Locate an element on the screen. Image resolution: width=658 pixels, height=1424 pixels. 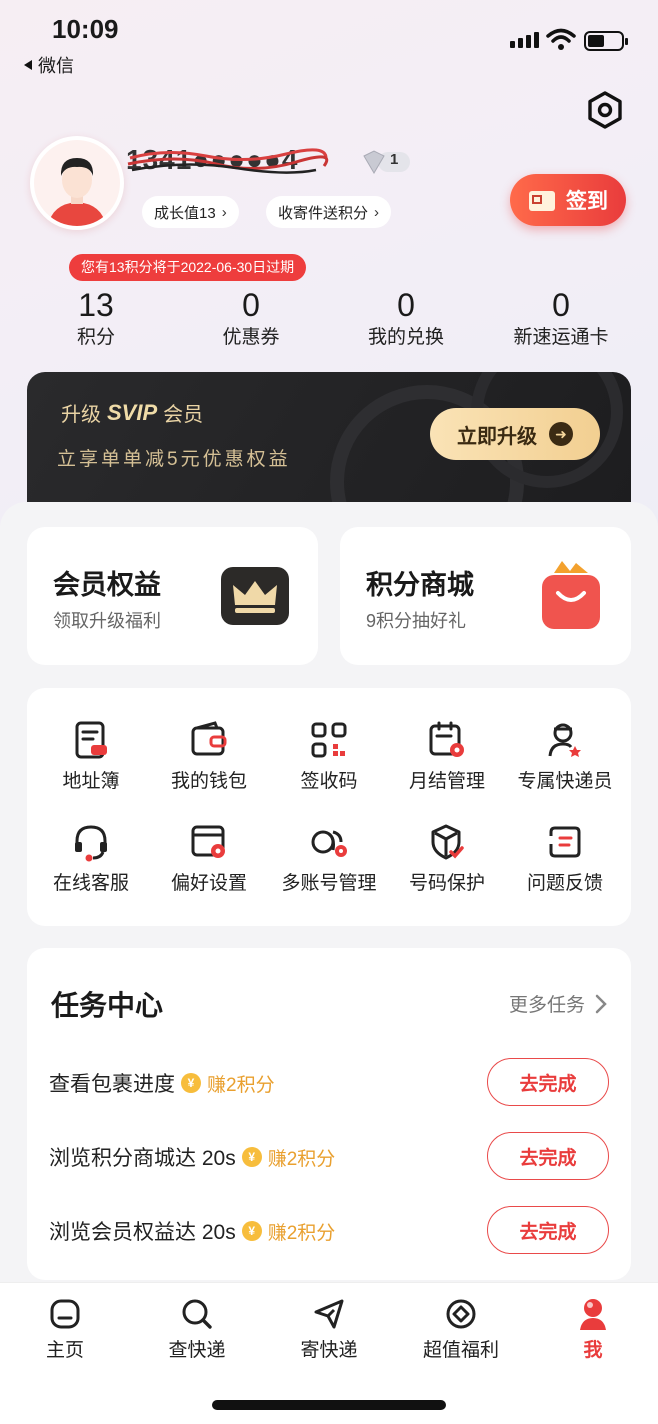
member-benefits-card: 会员权益 领取升级福利 is located at coordinates (172, 596).